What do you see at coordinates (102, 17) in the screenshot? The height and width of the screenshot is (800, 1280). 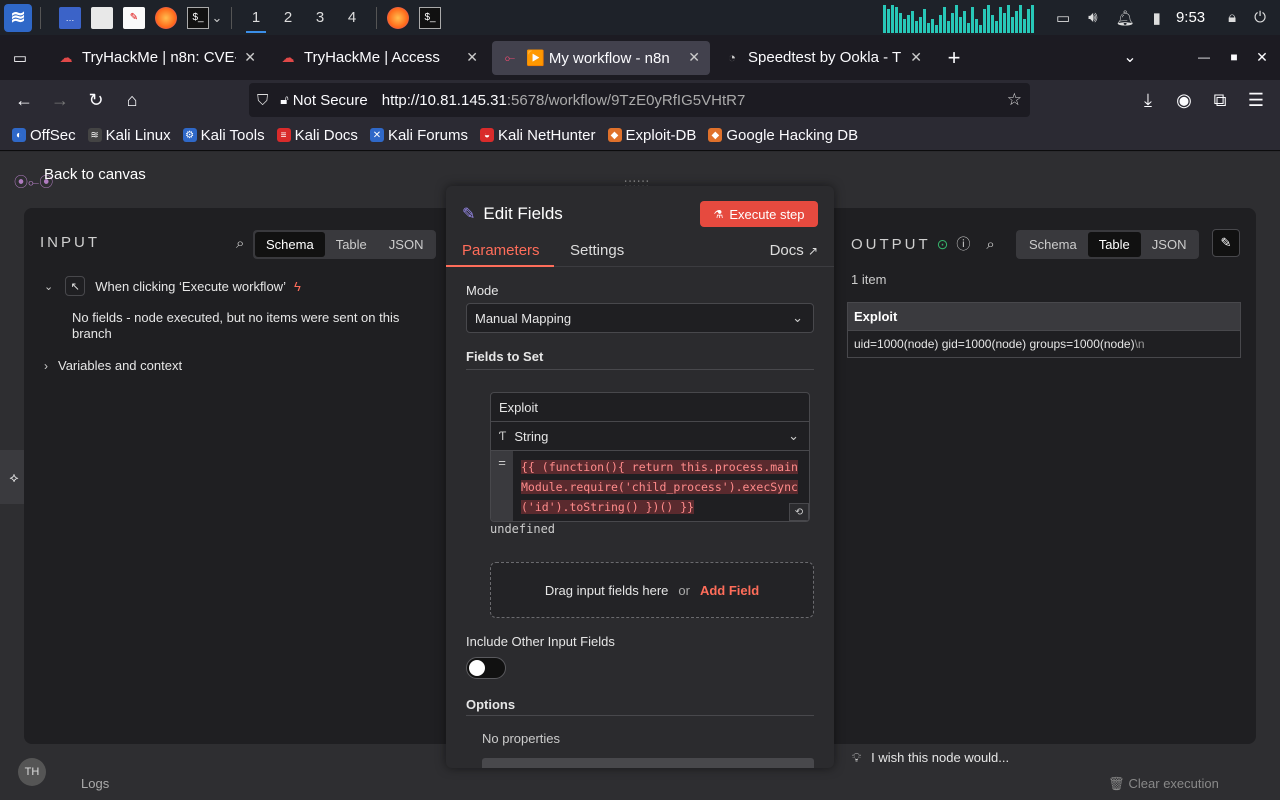 I see `file-manager-icon` at bounding box center [102, 17].